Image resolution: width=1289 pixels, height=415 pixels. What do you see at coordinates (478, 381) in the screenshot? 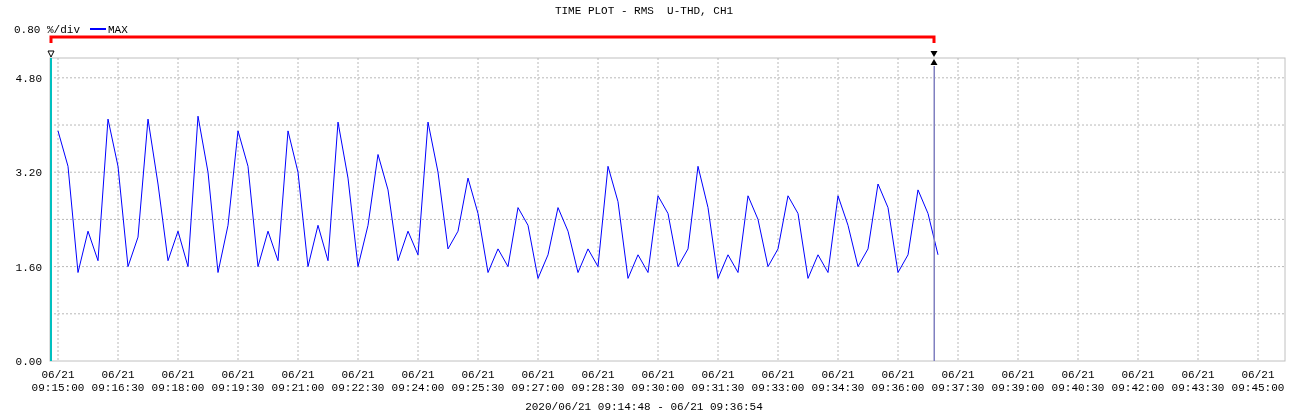
I see `x-tick-label: 06/21 09:25:30` at bounding box center [478, 381].